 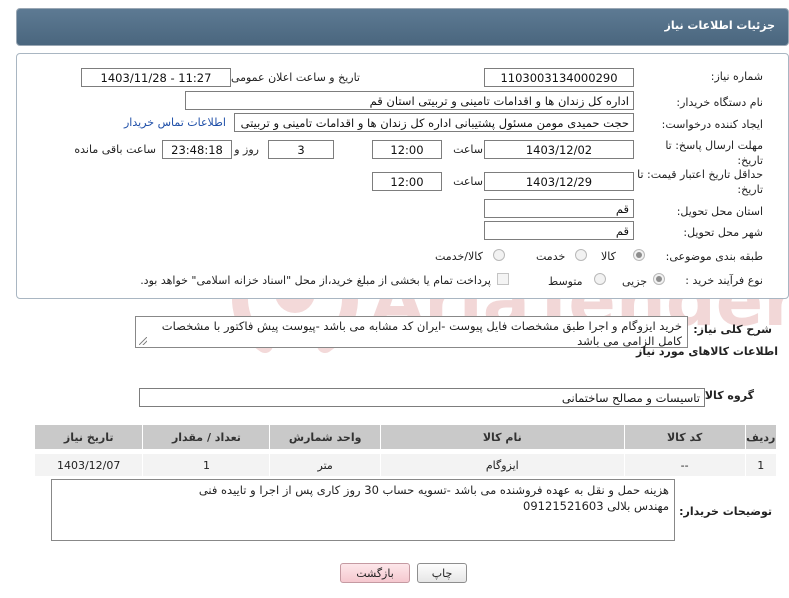 What do you see at coordinates (407, 181) in the screenshot?
I see `price-validity-time: 12:00` at bounding box center [407, 181].